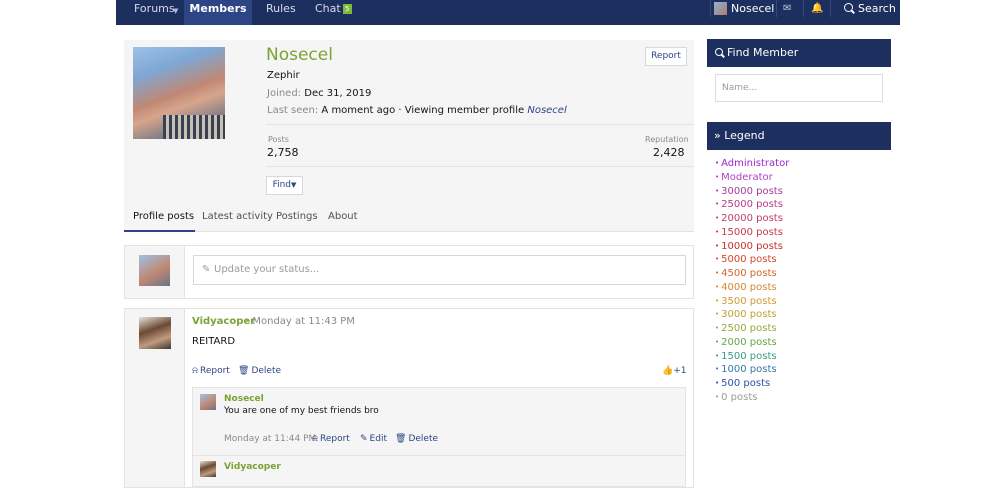  Describe the element at coordinates (749, 328) in the screenshot. I see `legend-item-label: 2500 posts` at that location.